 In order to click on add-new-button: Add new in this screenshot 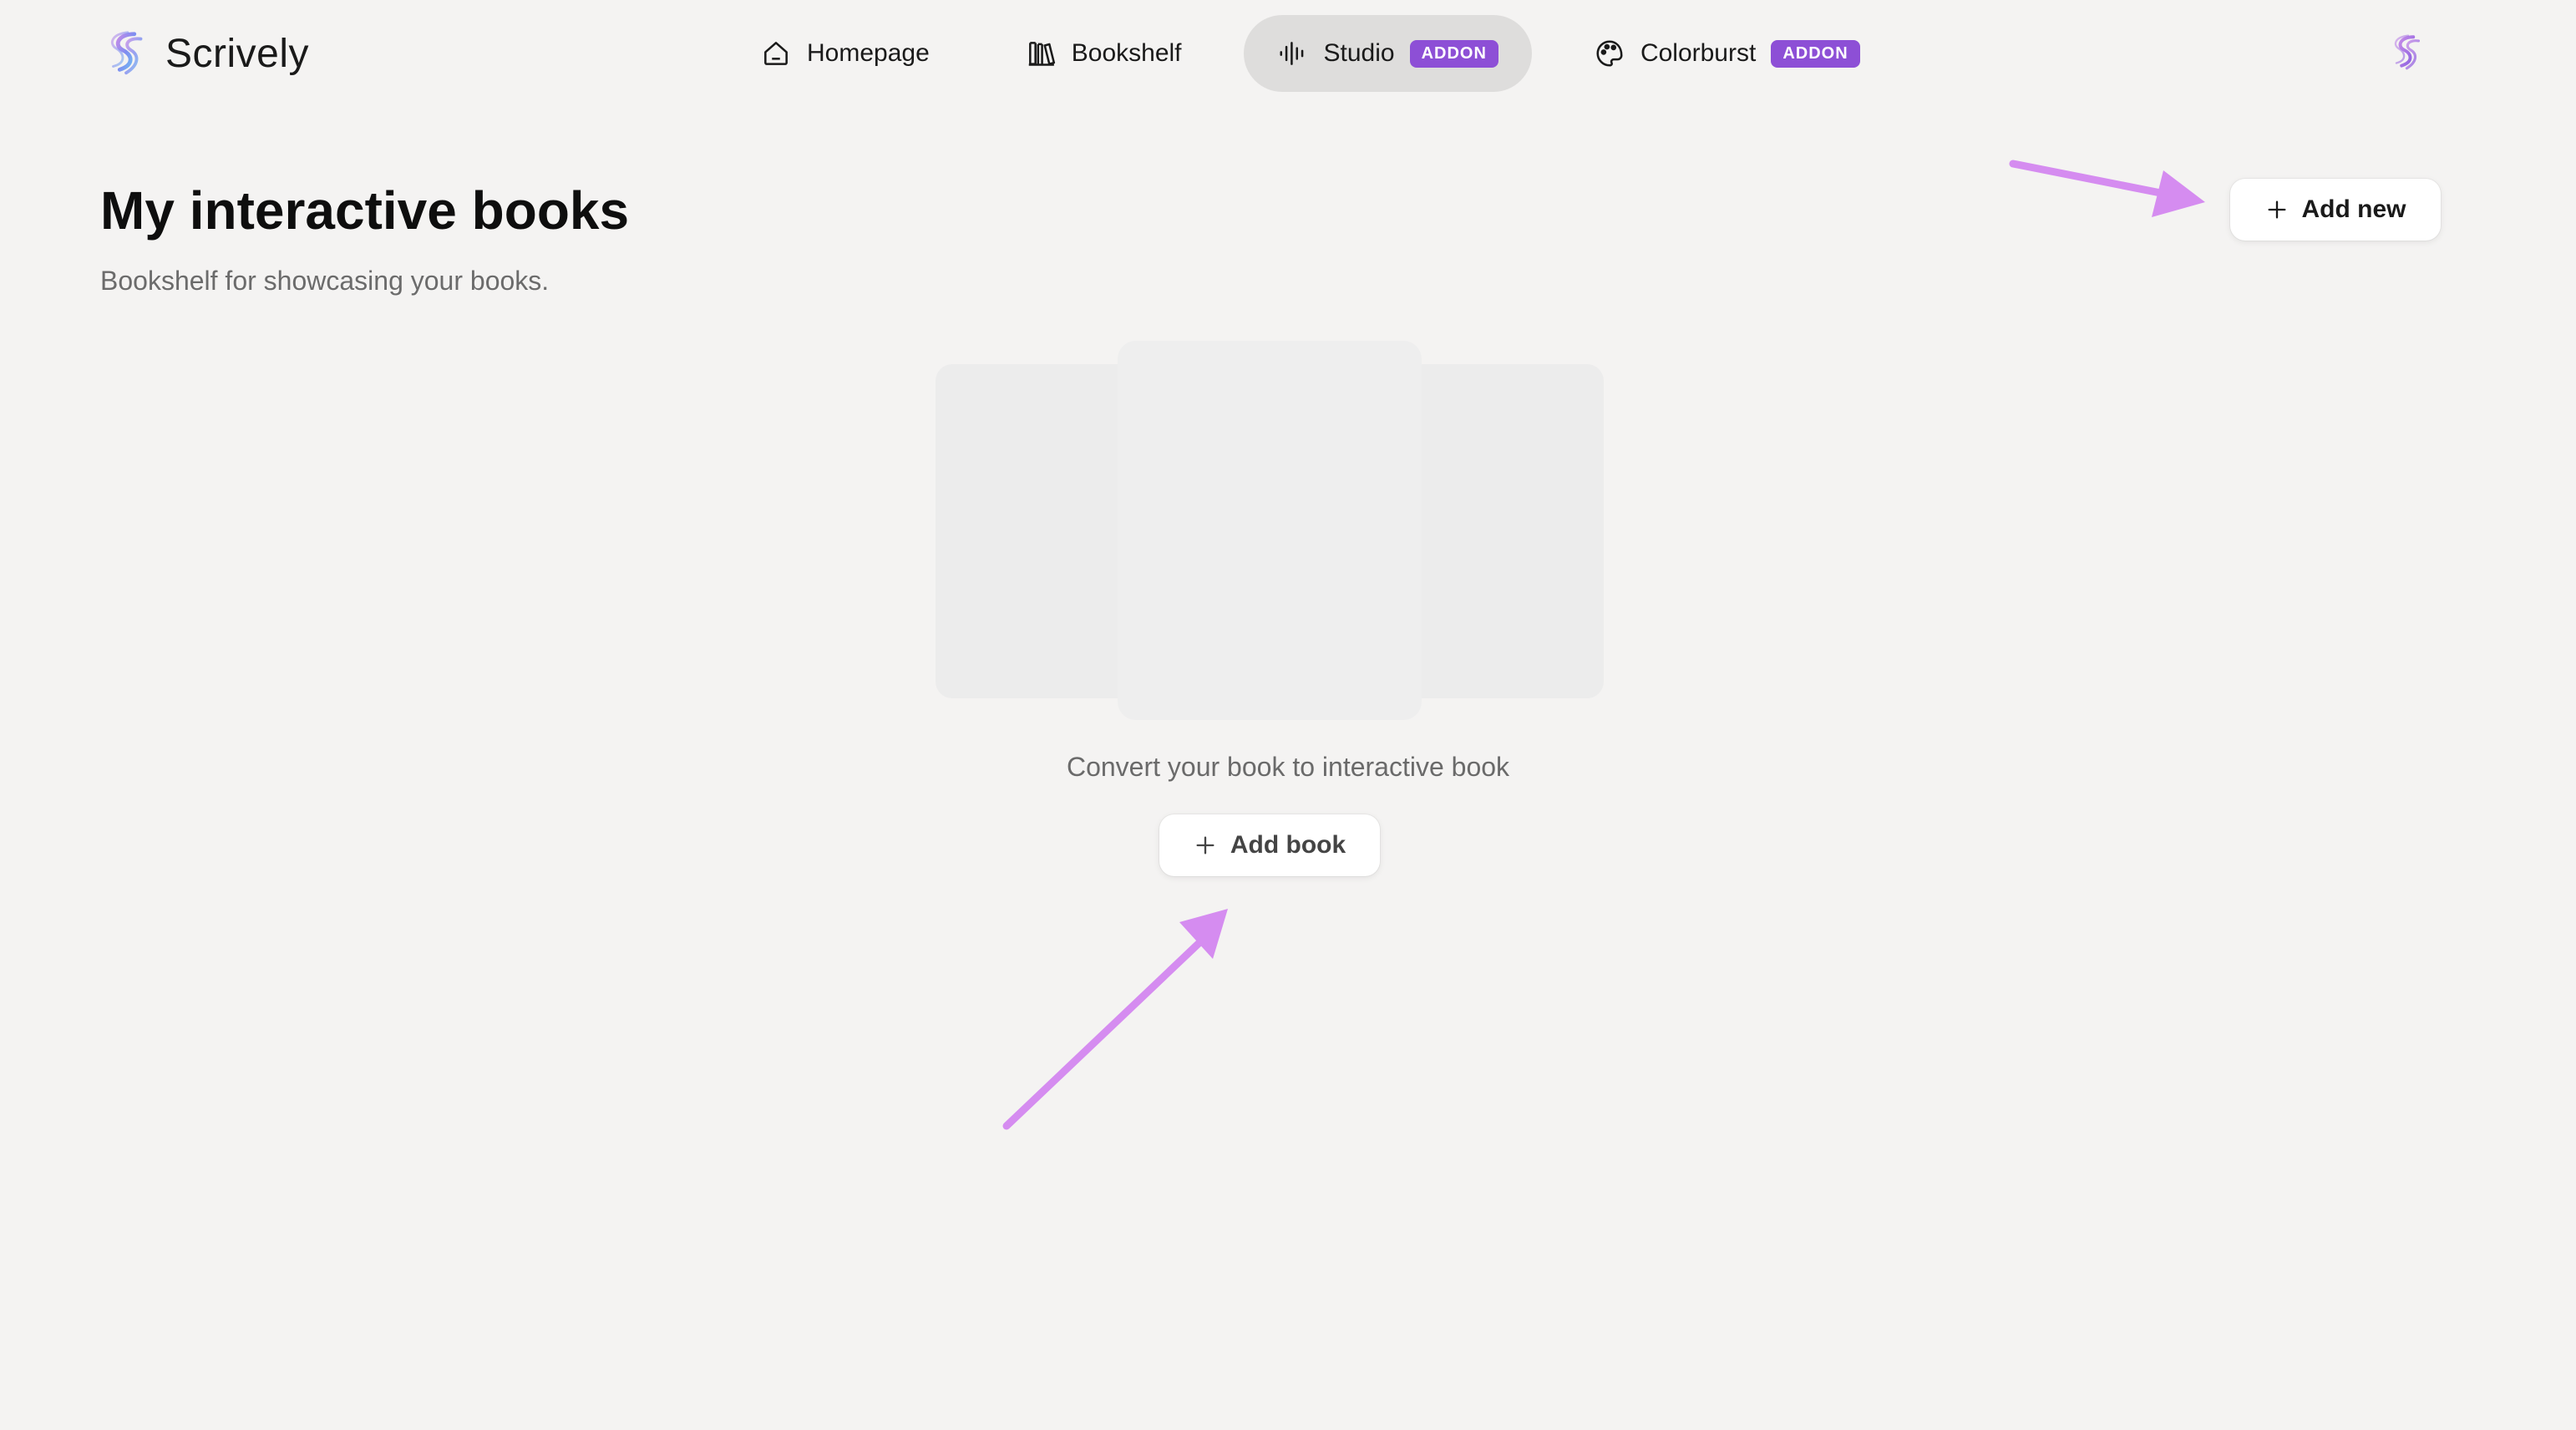, I will do `click(2335, 210)`.